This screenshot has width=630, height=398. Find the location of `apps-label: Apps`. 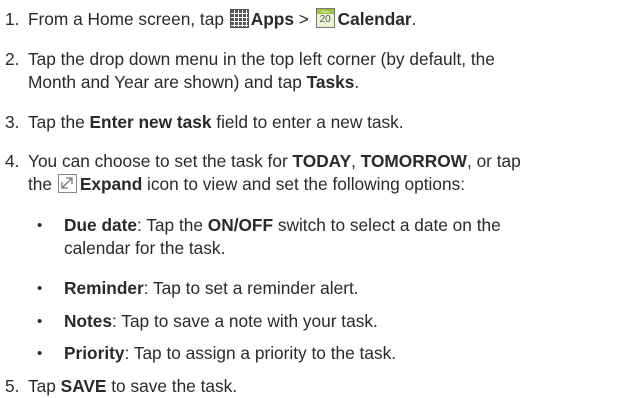

apps-label: Apps is located at coordinates (272, 19).